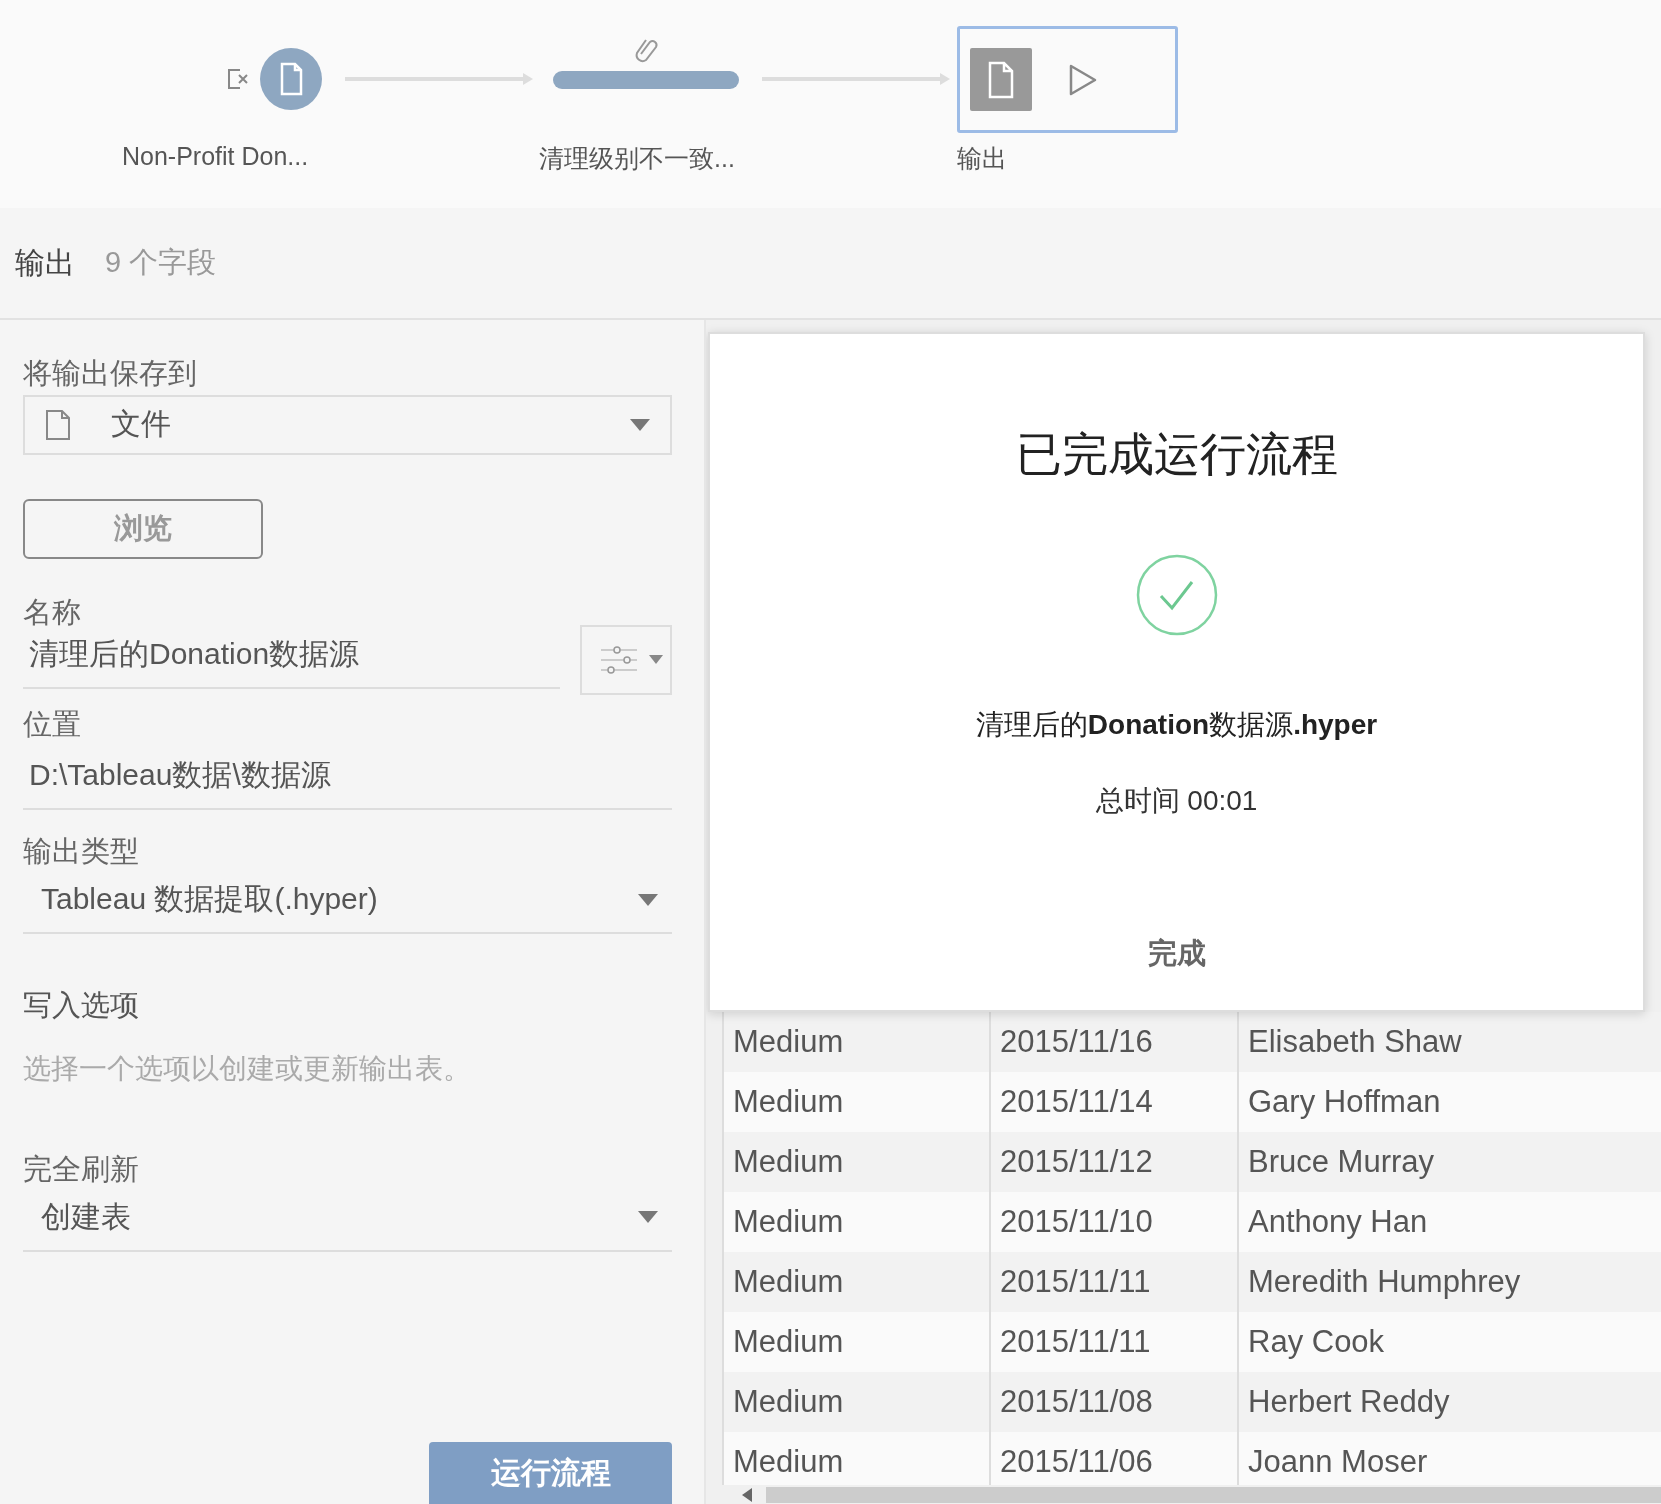 The height and width of the screenshot is (1504, 1661). Describe the element at coordinates (1176, 954) in the screenshot. I see `done-button: 完成` at that location.